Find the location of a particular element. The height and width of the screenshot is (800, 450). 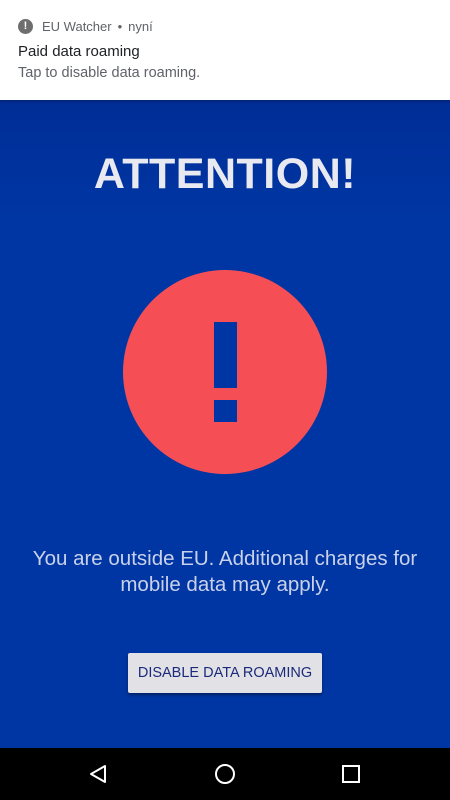

notification-header: ! EU Watcher • nyní is located at coordinates (85, 26).